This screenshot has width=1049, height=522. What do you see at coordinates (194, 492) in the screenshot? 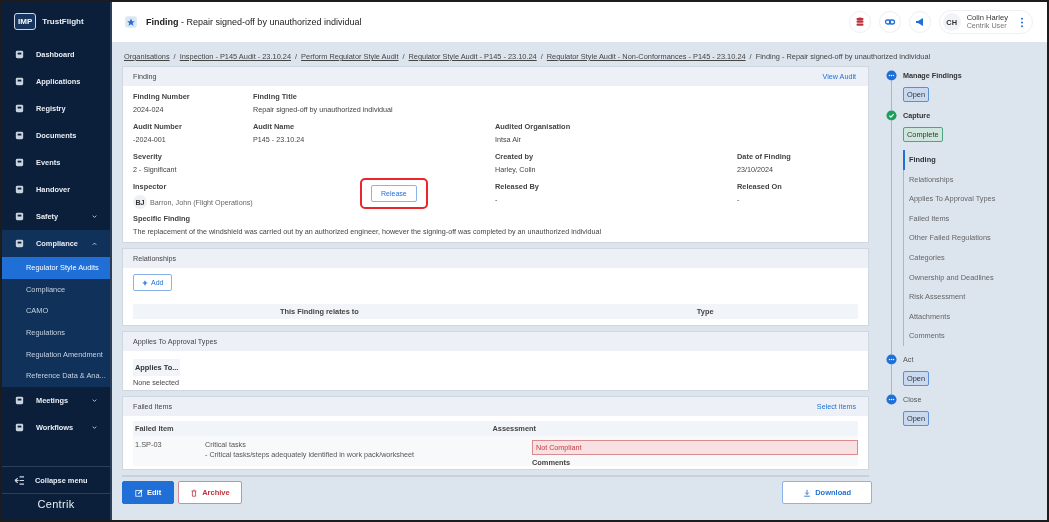
I see `trash-icon` at bounding box center [194, 492].